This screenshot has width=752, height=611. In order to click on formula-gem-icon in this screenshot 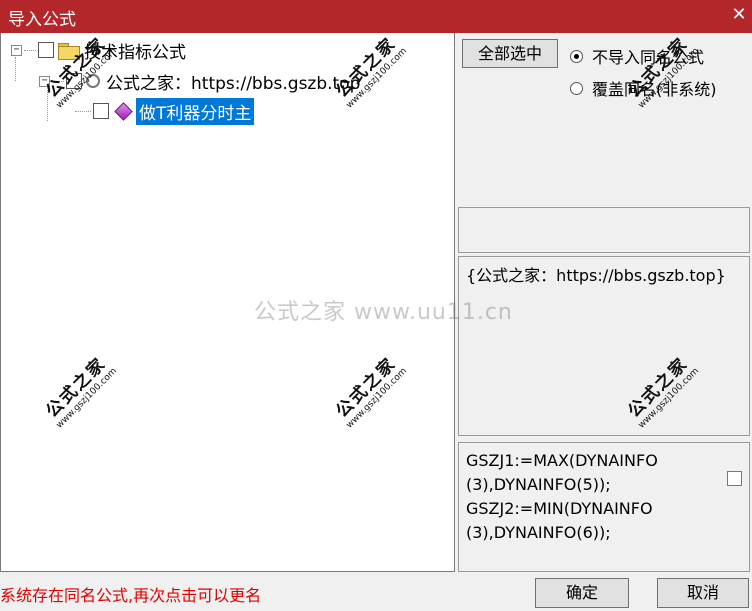, I will do `click(123, 111)`.